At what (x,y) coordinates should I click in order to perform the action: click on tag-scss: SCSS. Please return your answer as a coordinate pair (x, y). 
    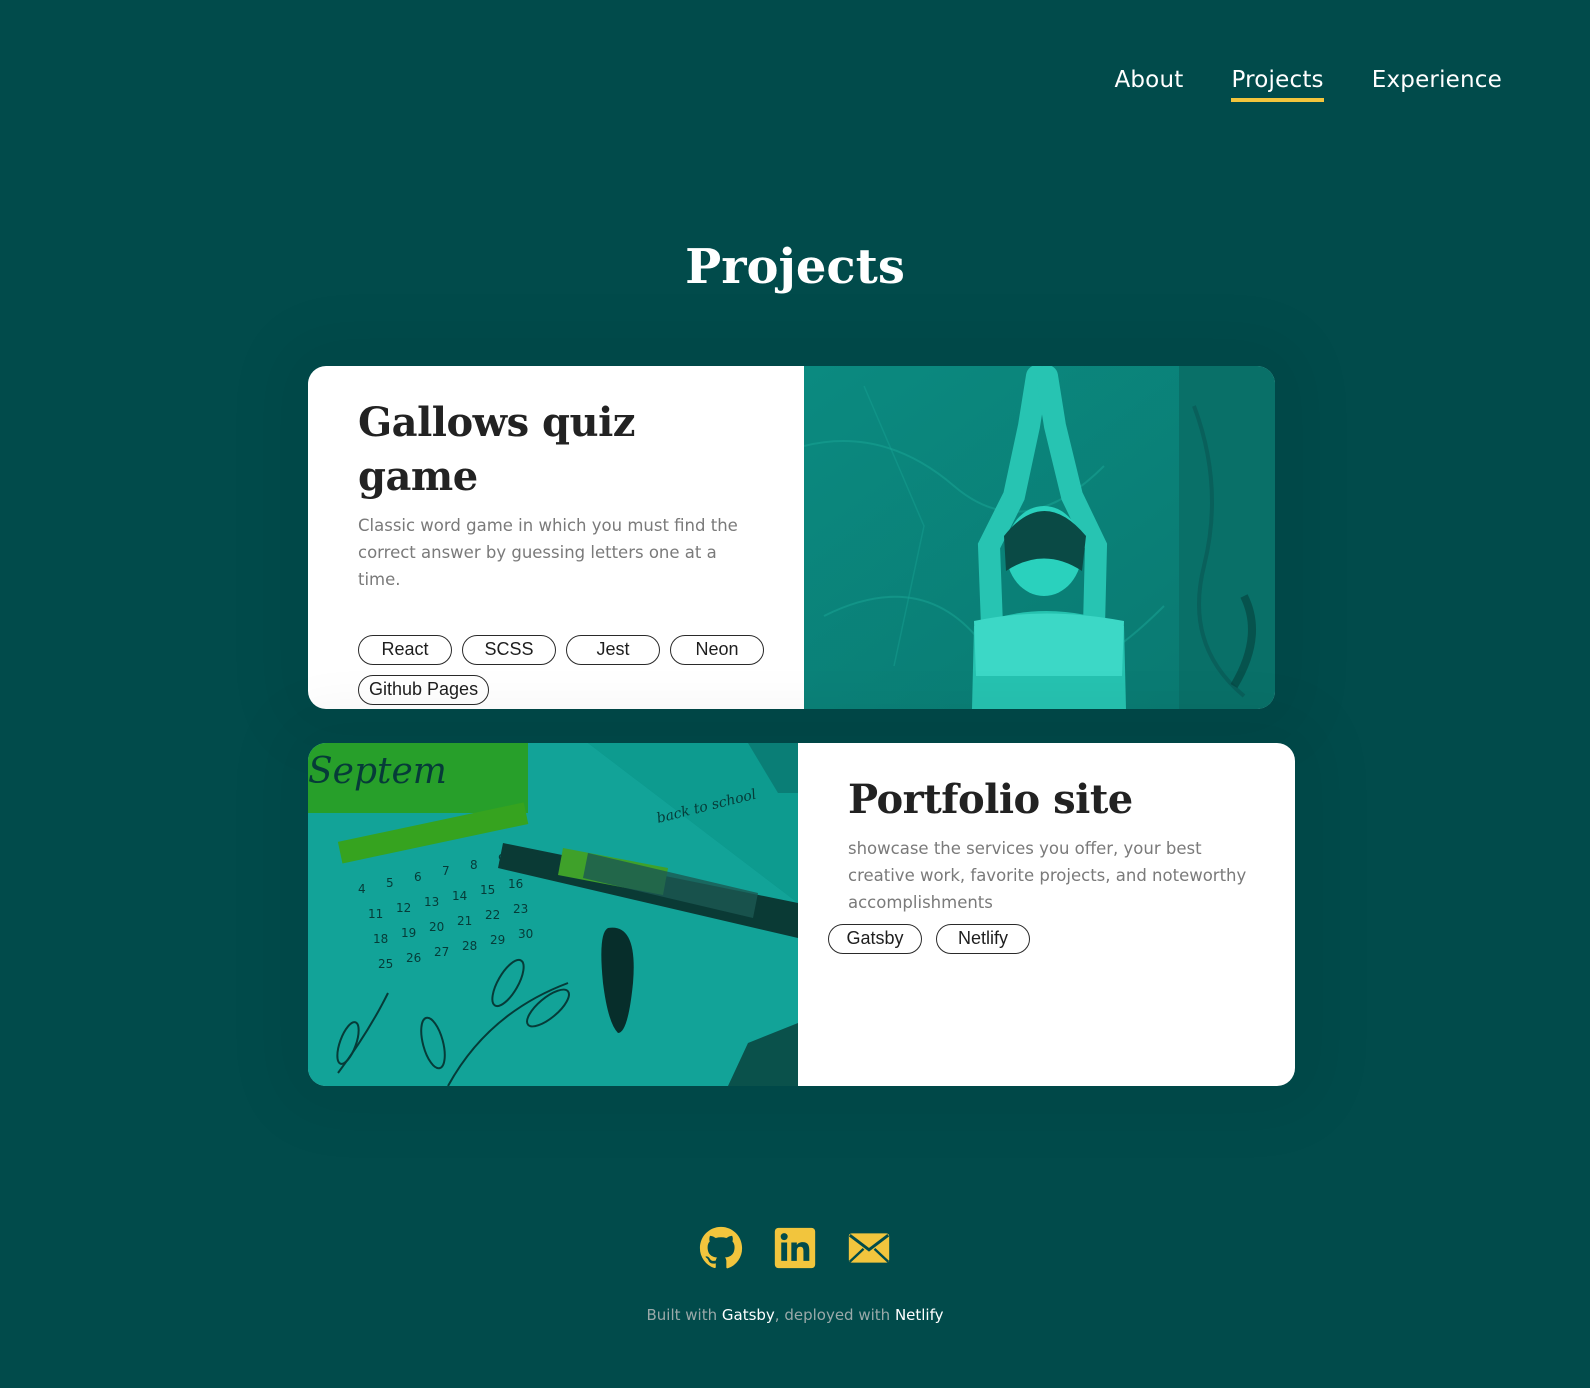
    Looking at the image, I should click on (509, 650).